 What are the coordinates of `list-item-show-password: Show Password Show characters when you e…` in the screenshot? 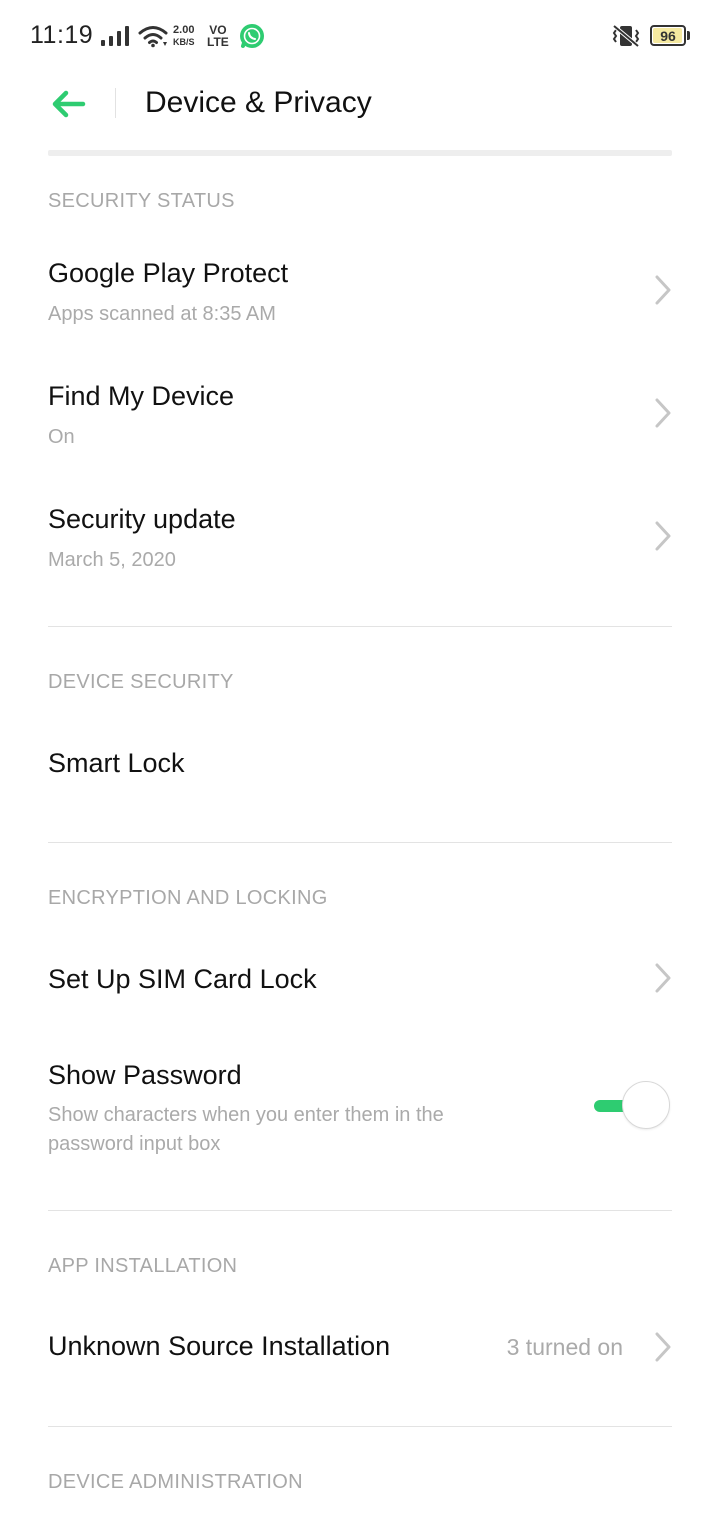 It's located at (360, 1105).